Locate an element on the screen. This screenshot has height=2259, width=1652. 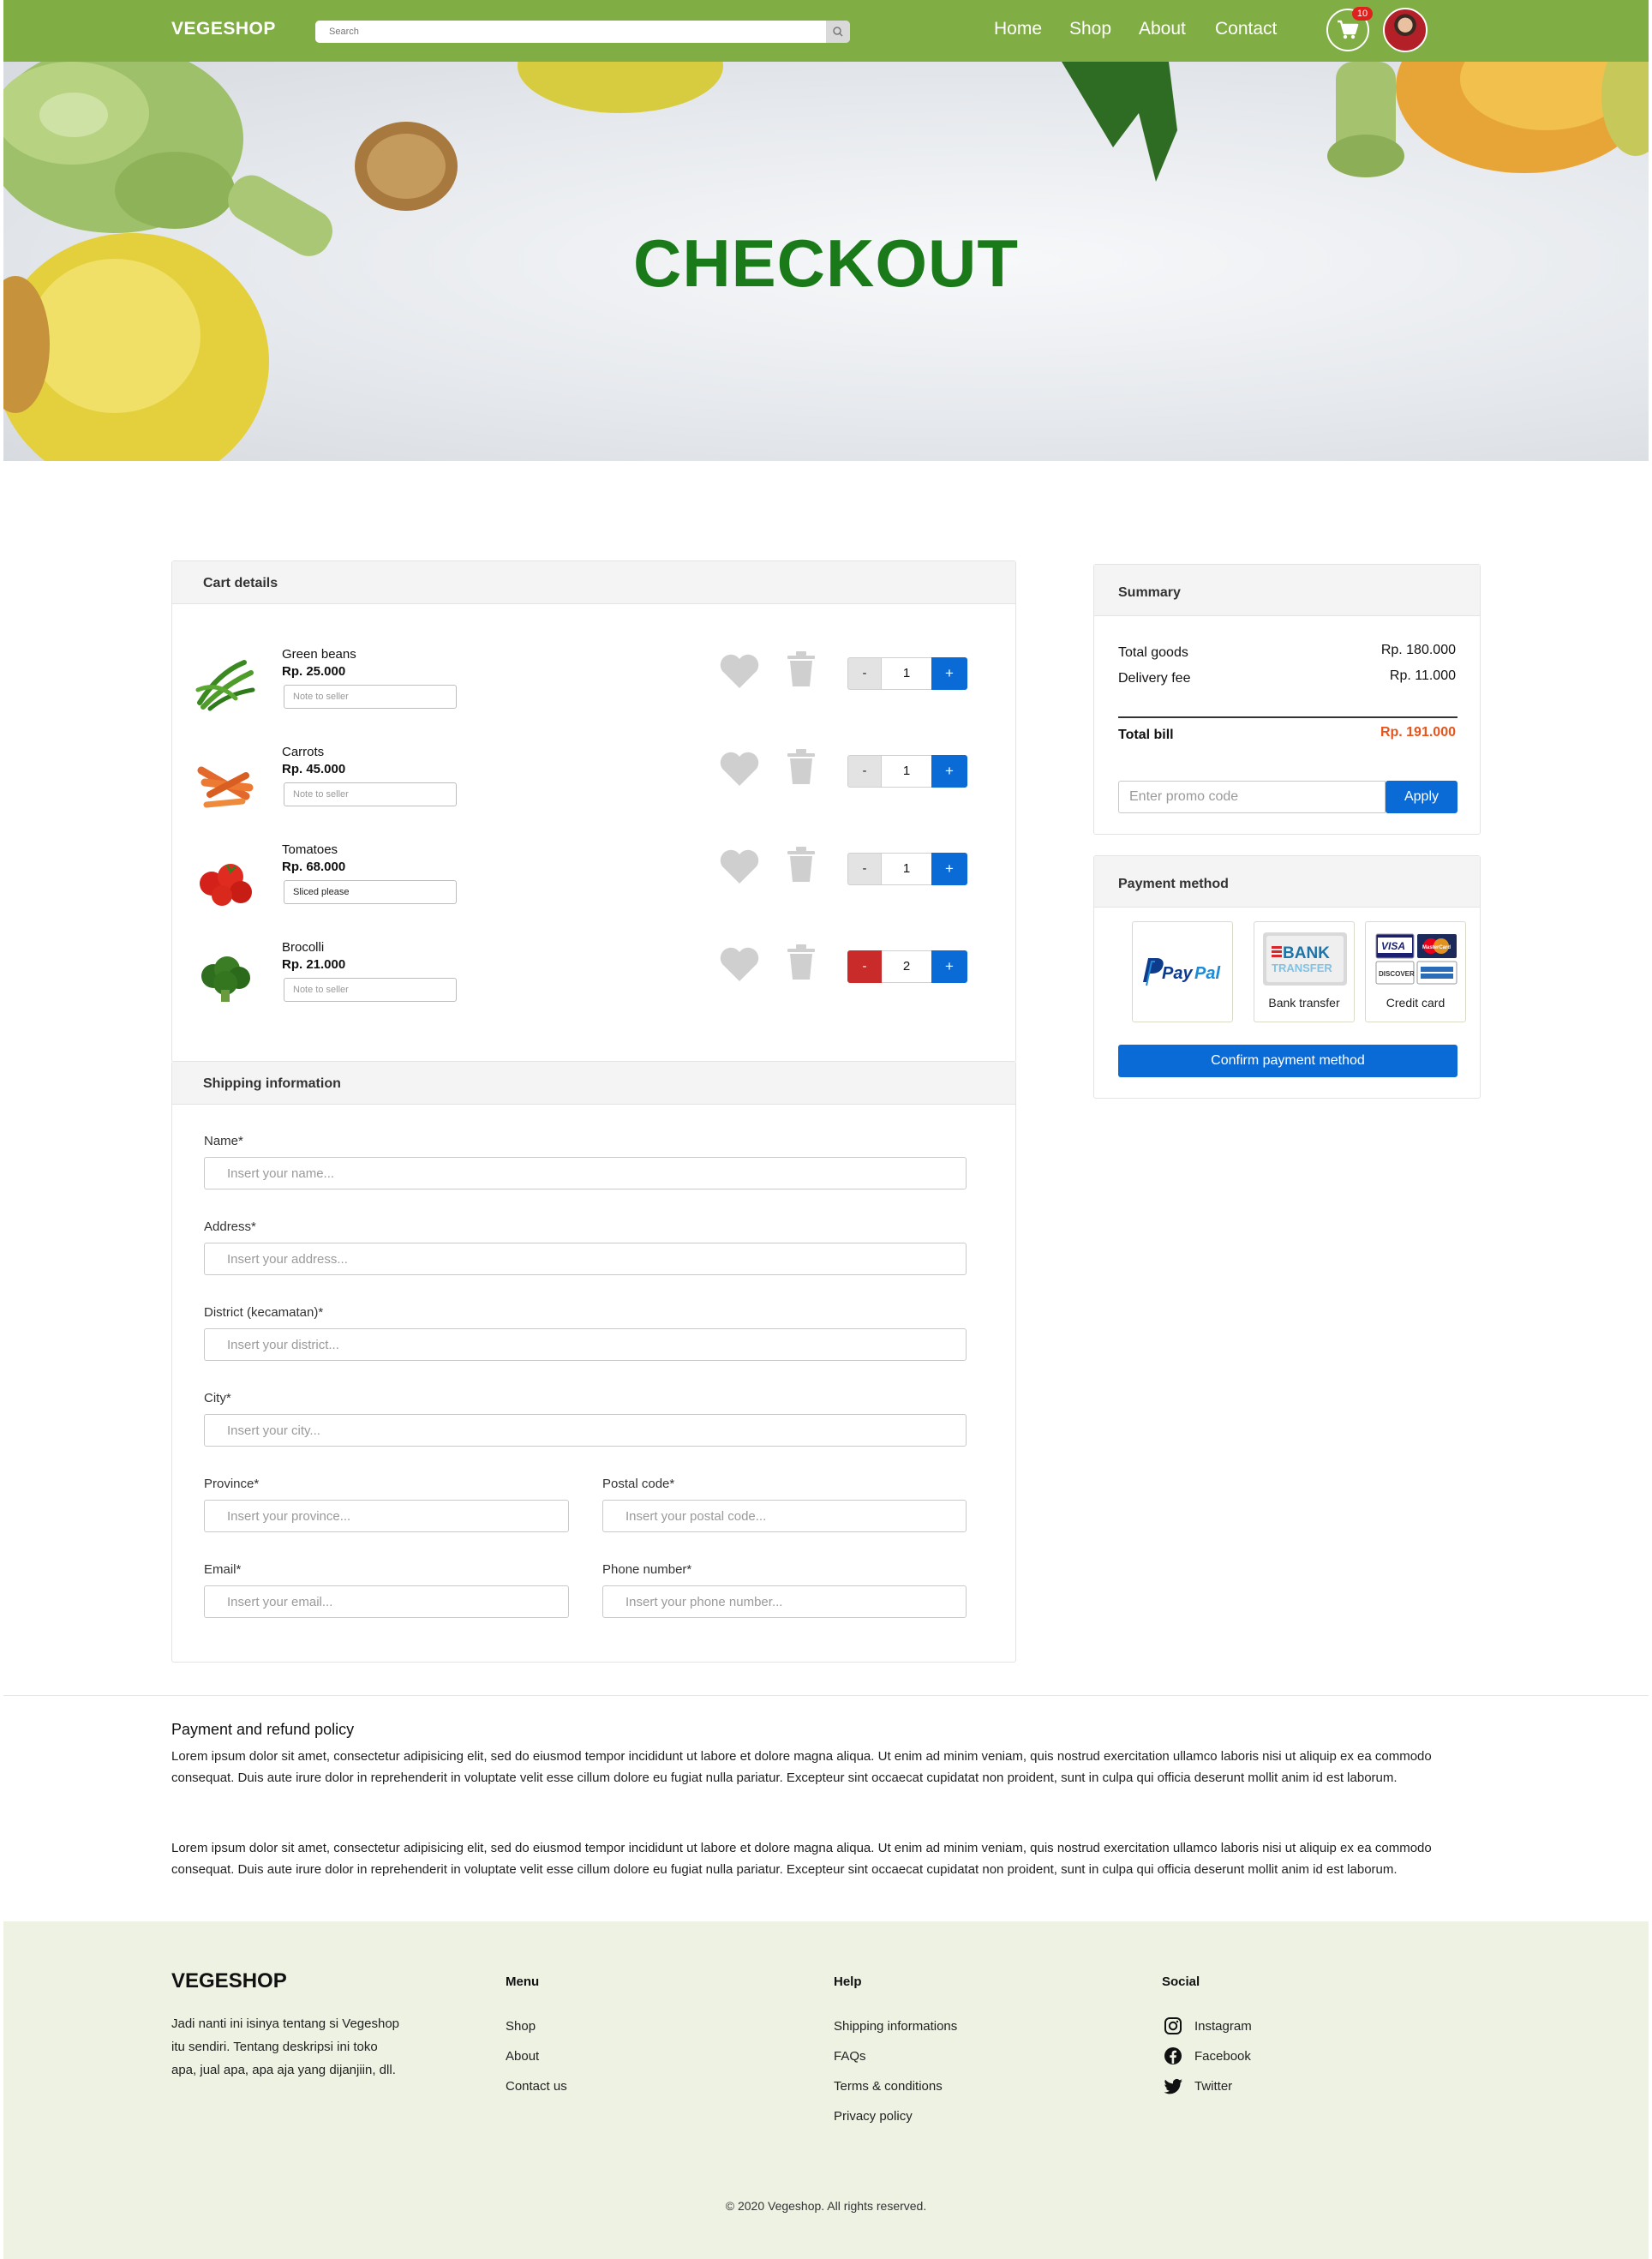
facebook-icon is located at coordinates (1173, 2055).